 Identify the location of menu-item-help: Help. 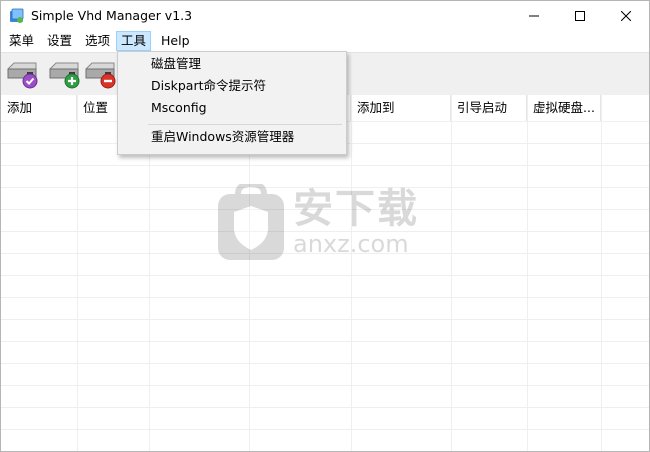
(175, 41).